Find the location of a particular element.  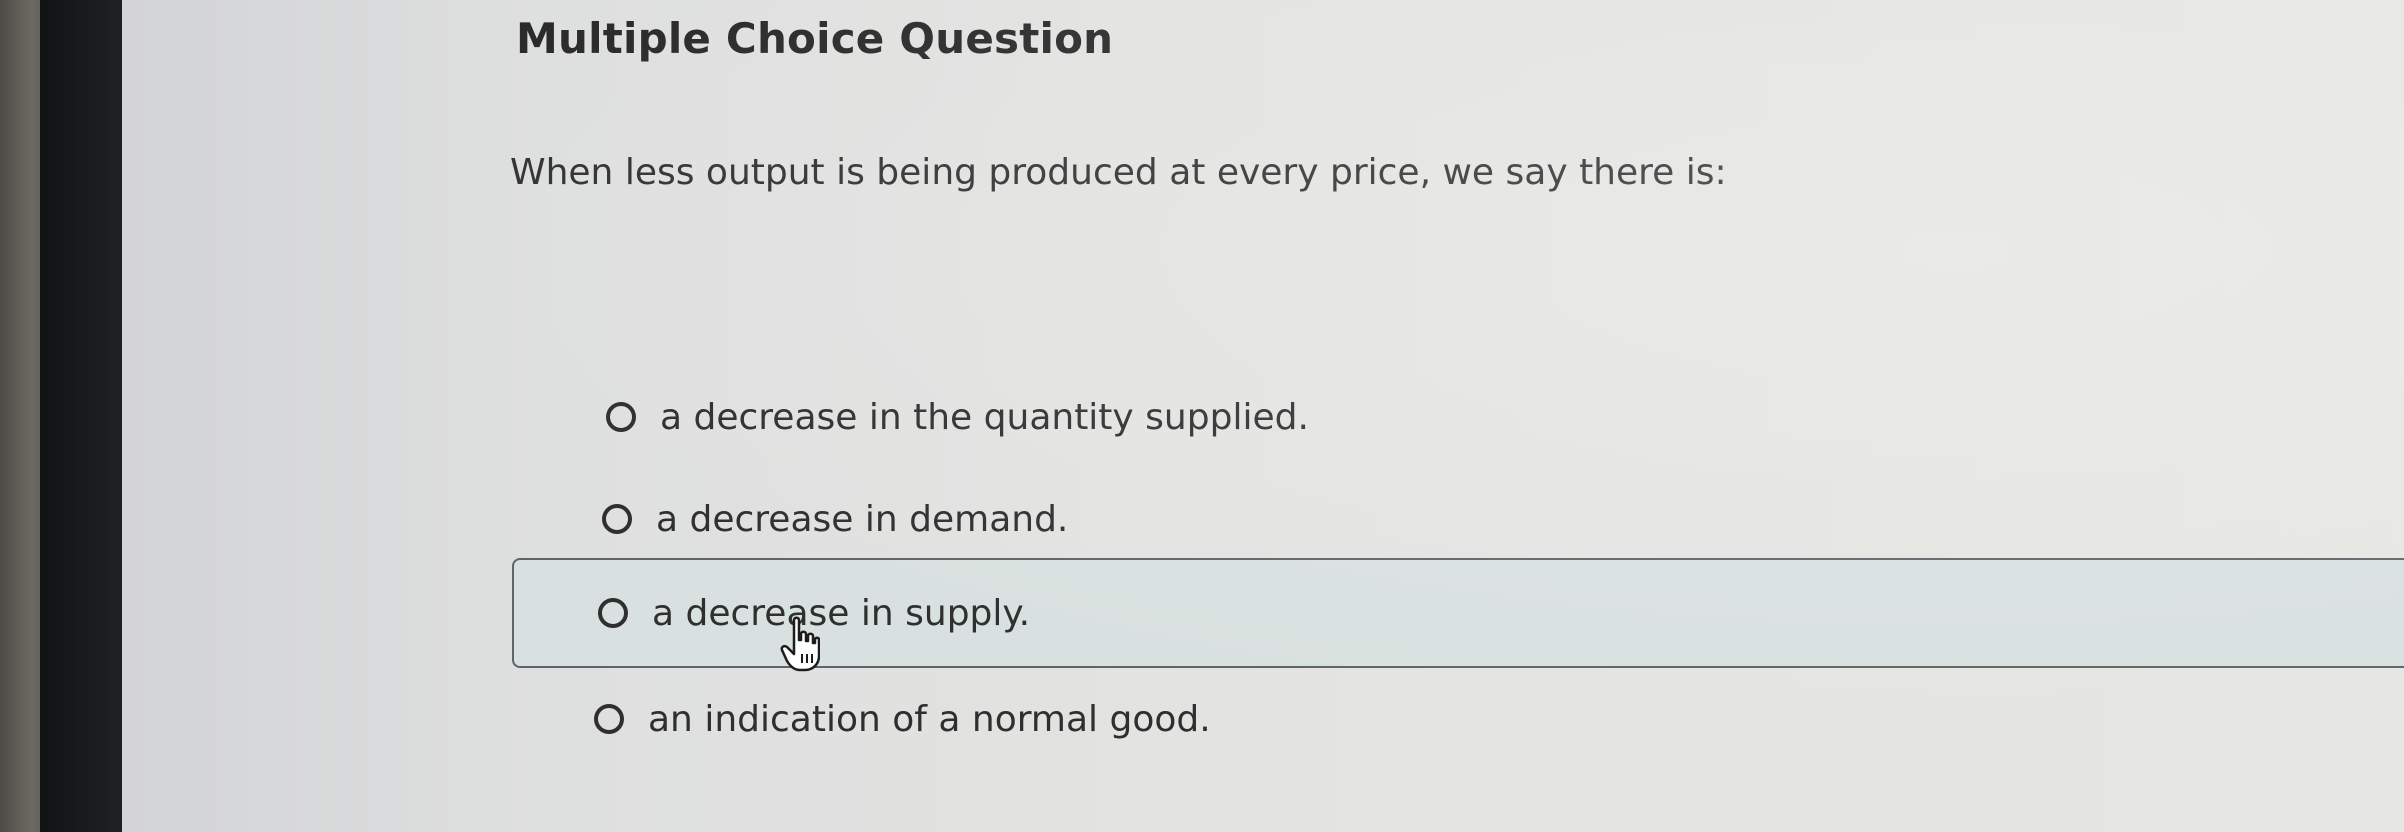

answer-option-label: an indication of a normal good. is located at coordinates (929, 719).